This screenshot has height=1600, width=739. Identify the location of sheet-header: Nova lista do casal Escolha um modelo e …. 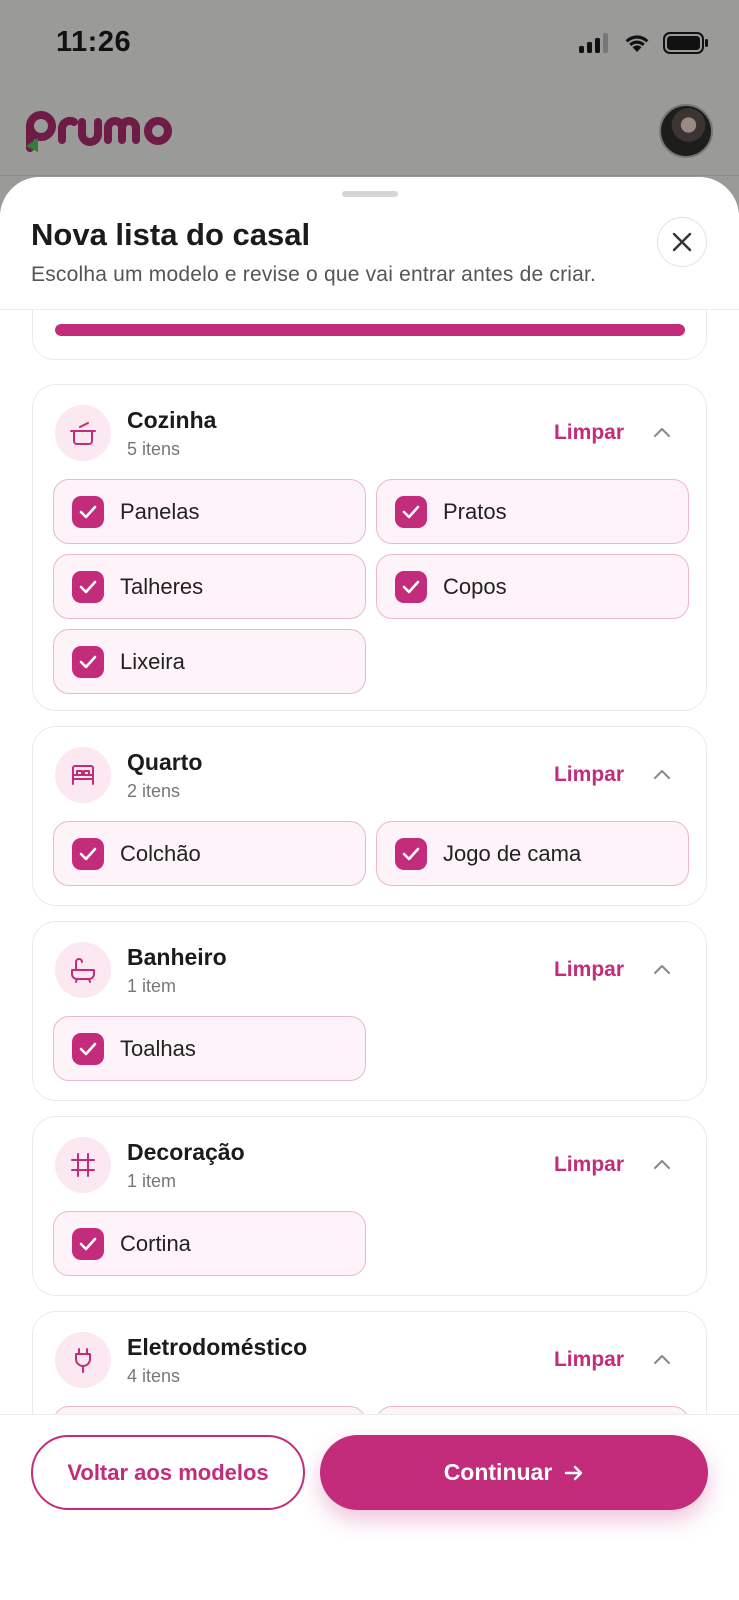
(369, 243).